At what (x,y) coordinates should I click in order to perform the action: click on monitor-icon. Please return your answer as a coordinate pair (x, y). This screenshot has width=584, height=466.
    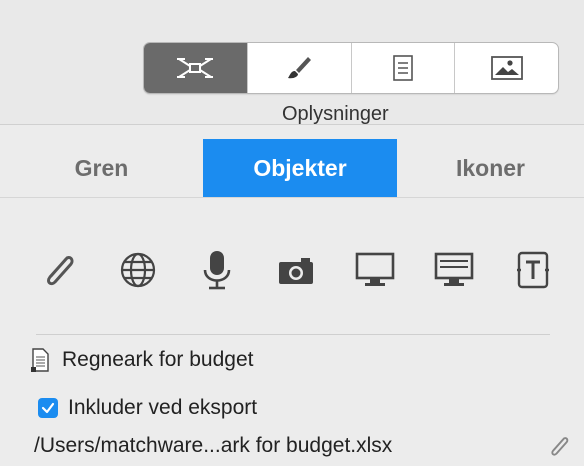
    Looking at the image, I should click on (375, 269).